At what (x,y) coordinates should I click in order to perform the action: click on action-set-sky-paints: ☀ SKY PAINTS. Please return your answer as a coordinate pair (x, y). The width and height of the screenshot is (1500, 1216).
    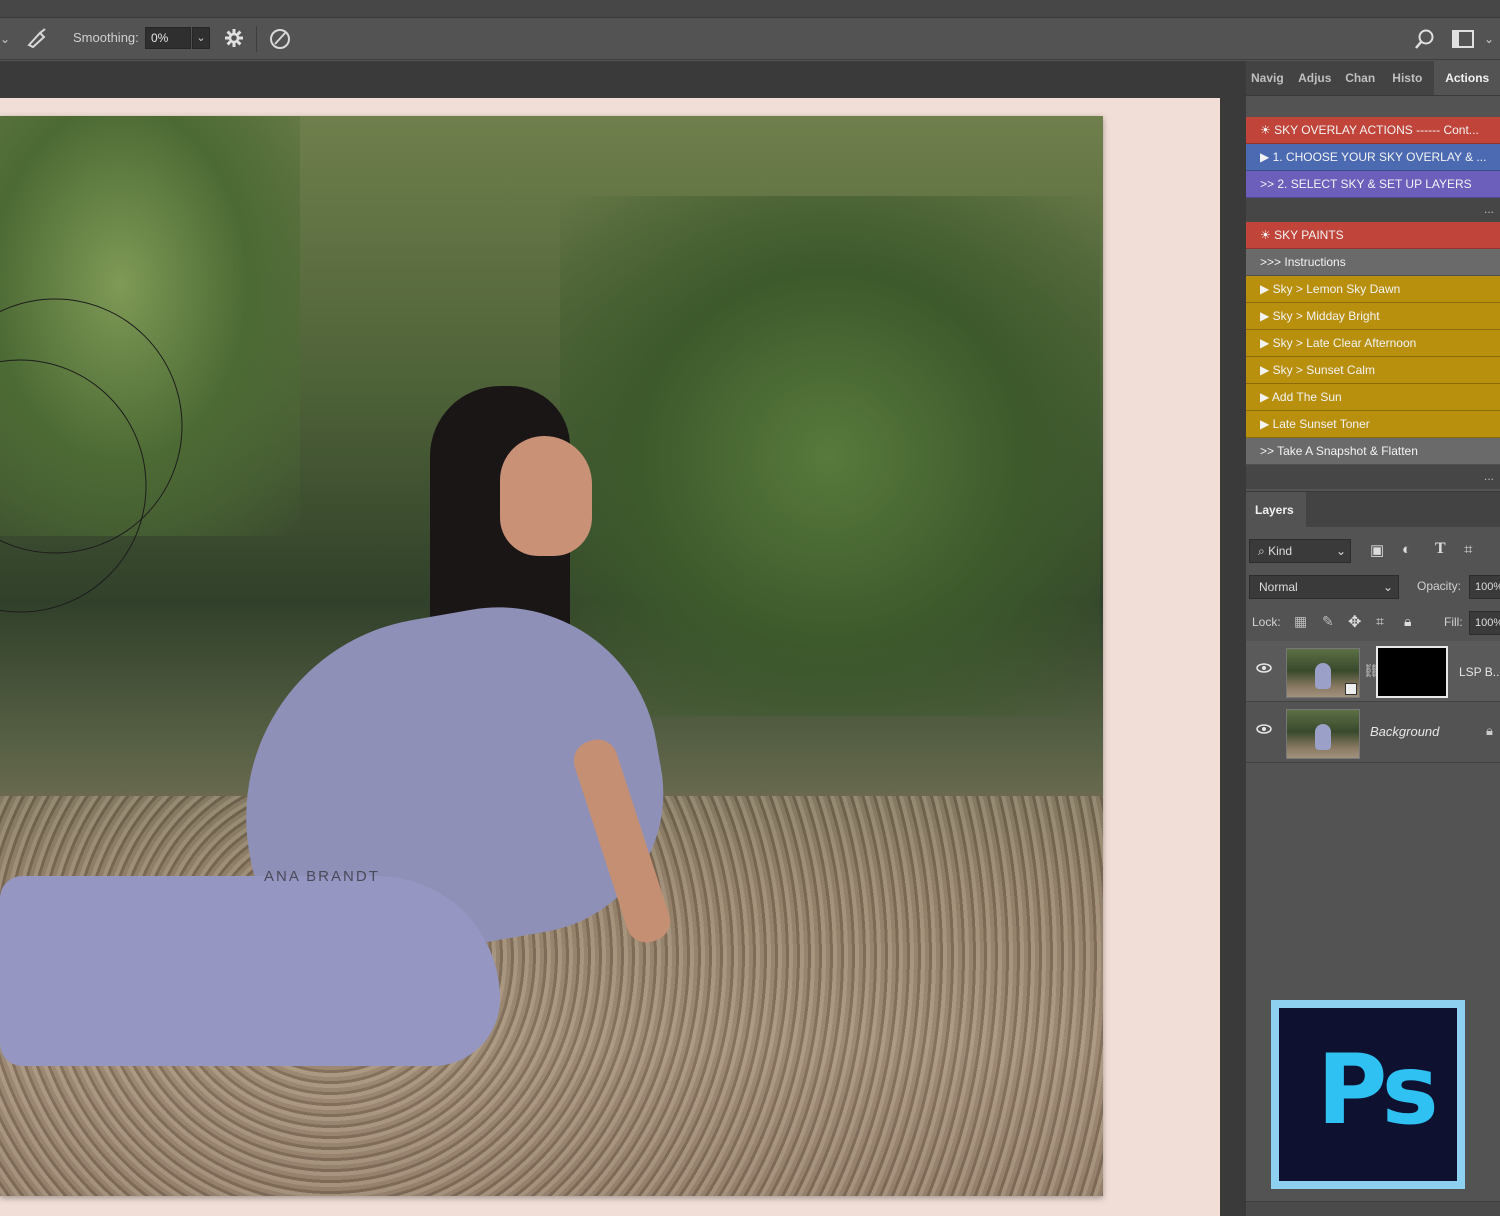
    Looking at the image, I should click on (1373, 235).